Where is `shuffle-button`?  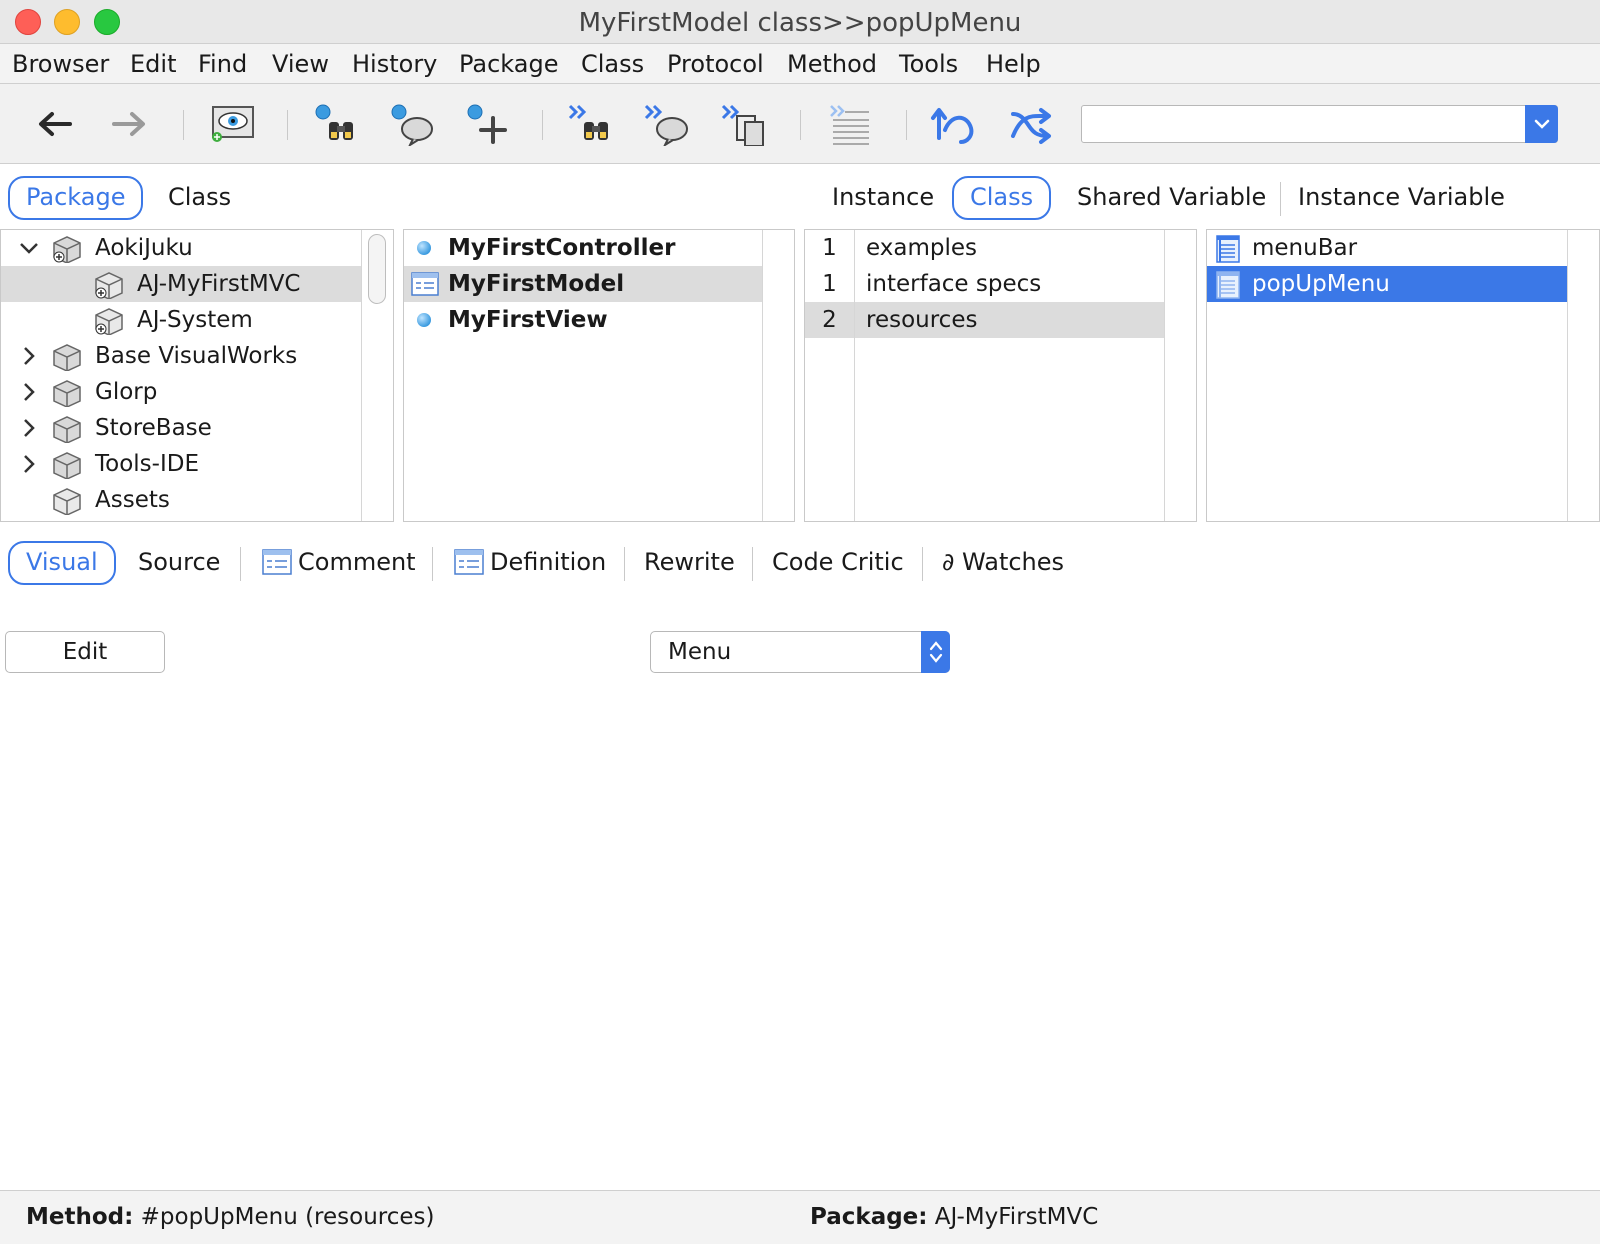 shuffle-button is located at coordinates (1030, 124).